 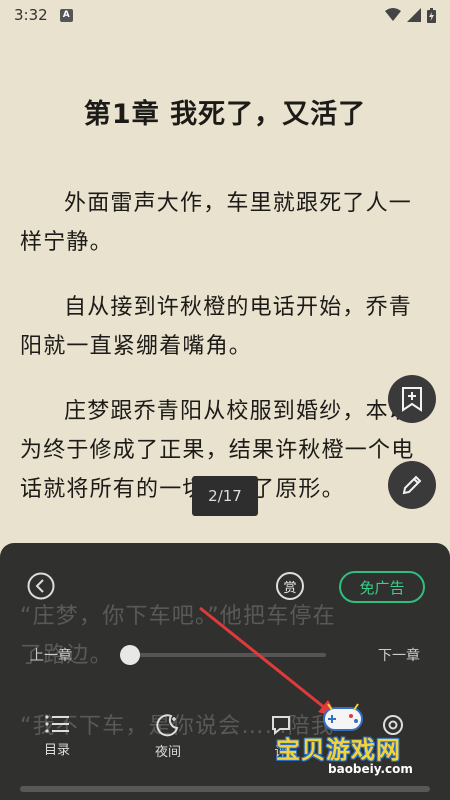 What do you see at coordinates (343, 717) in the screenshot?
I see `gamepad-icon` at bounding box center [343, 717].